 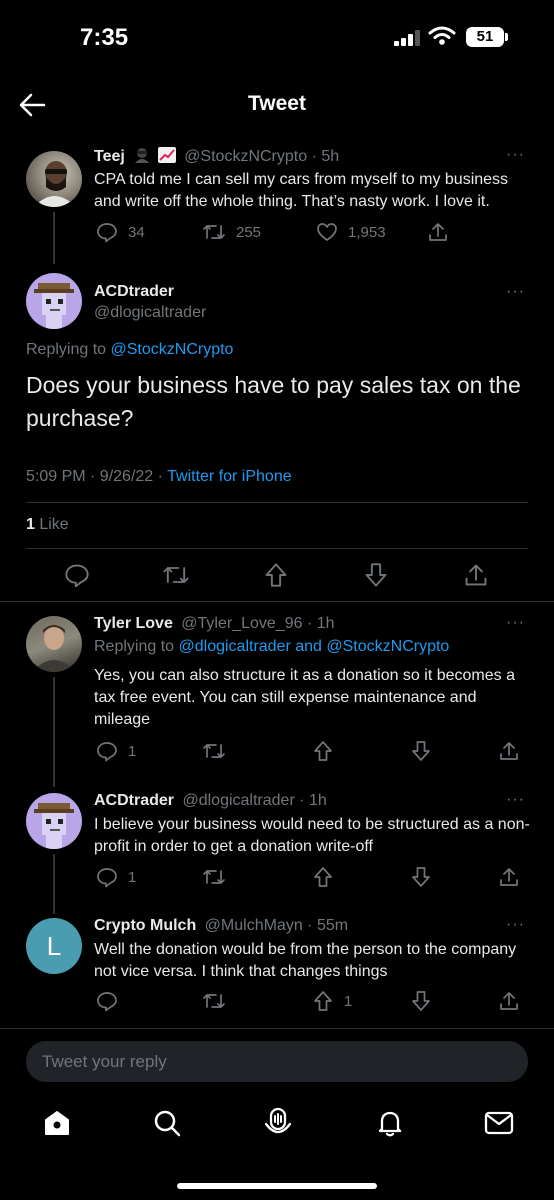 What do you see at coordinates (51, 524) in the screenshot?
I see `likes-label: Like` at bounding box center [51, 524].